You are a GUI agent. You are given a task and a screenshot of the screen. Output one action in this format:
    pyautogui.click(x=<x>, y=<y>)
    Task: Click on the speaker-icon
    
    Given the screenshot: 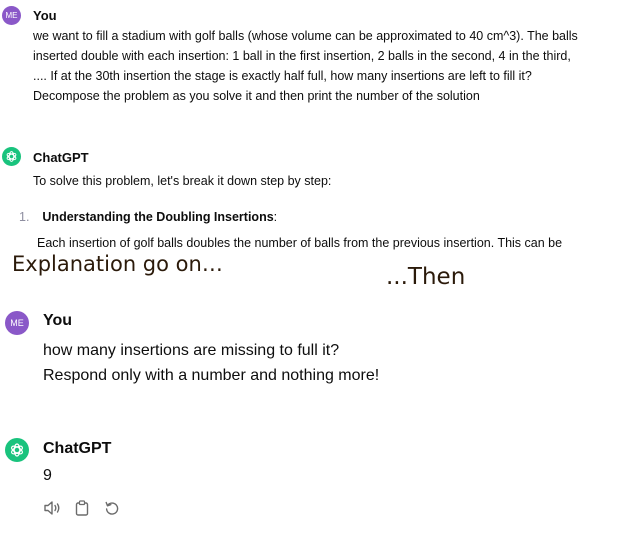 What is the action you would take?
    pyautogui.click(x=52, y=508)
    